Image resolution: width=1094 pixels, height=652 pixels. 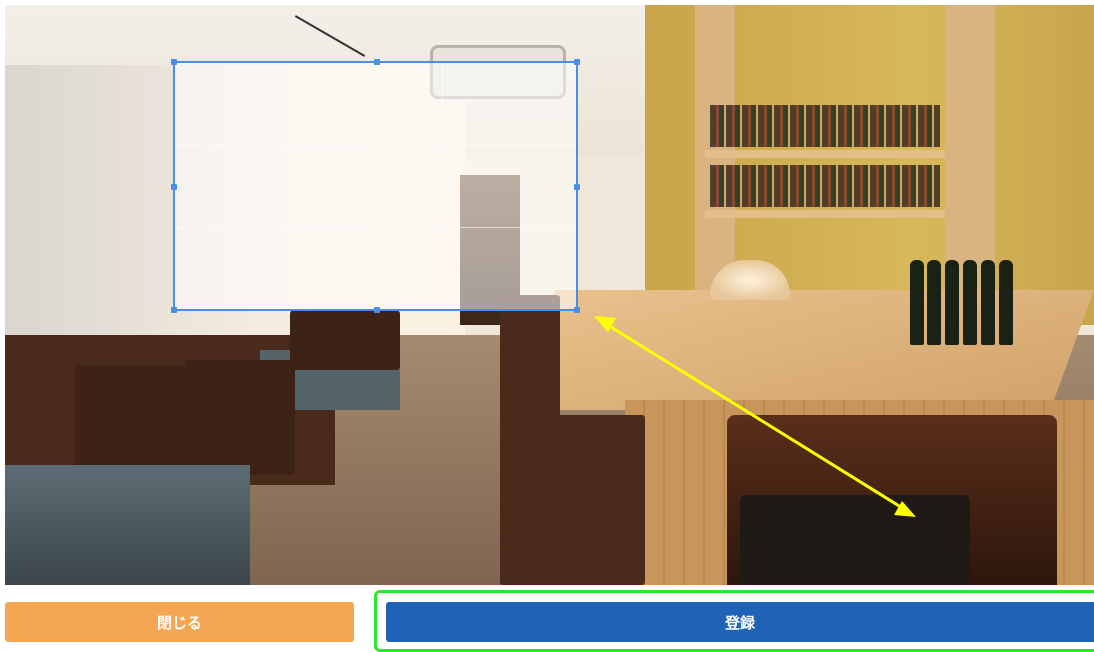 I want to click on photo-chair-seat, so click(x=855, y=540).